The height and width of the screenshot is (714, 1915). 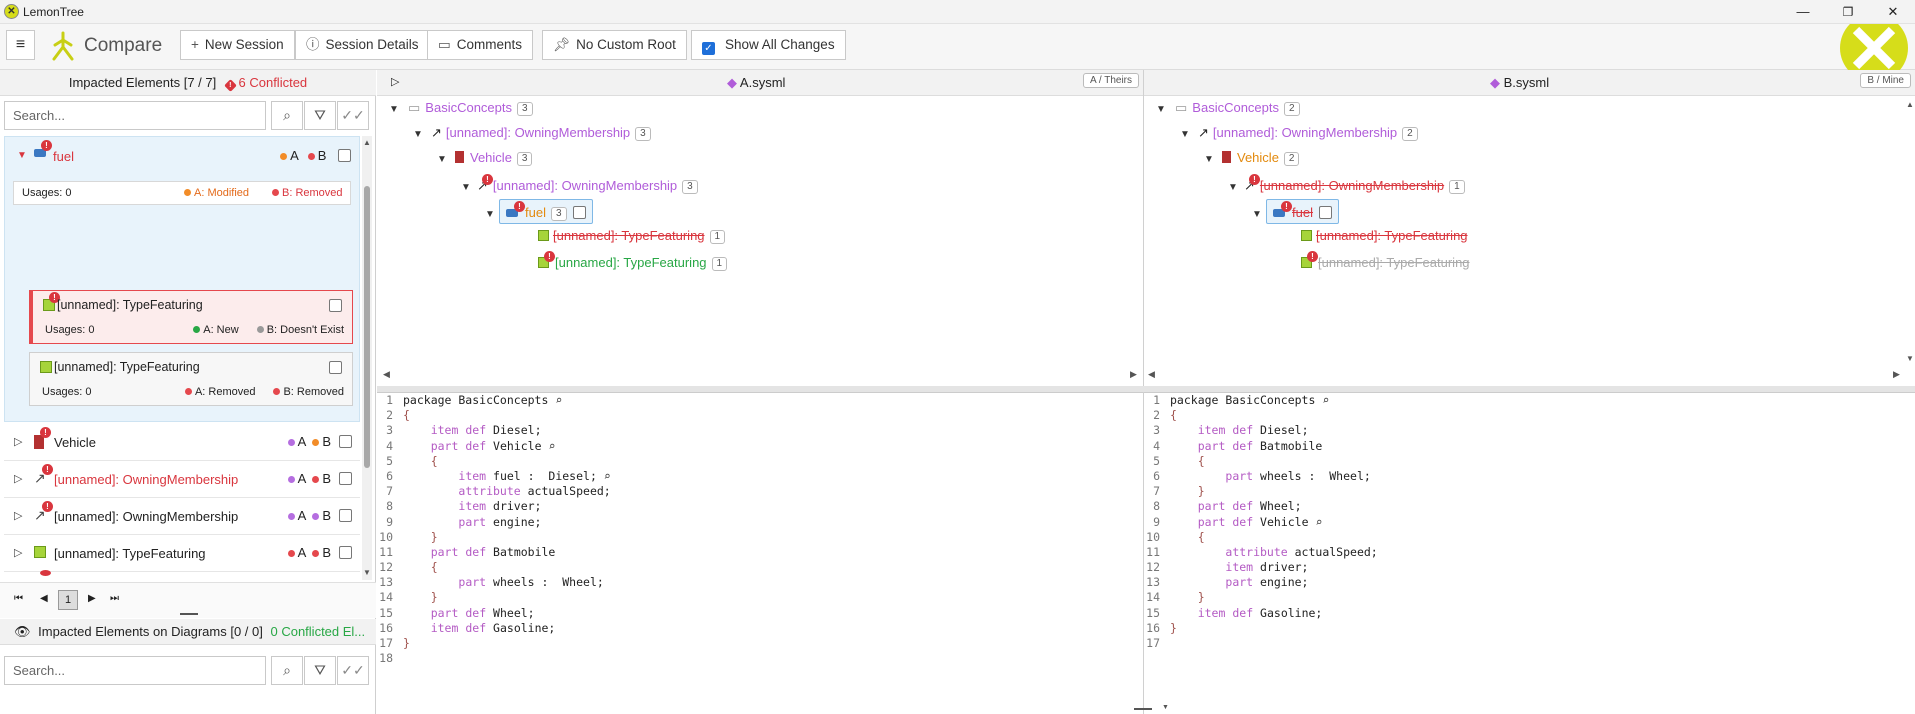 I want to click on tree-a-scroll-right-icon: ▶, so click(x=1133, y=374).